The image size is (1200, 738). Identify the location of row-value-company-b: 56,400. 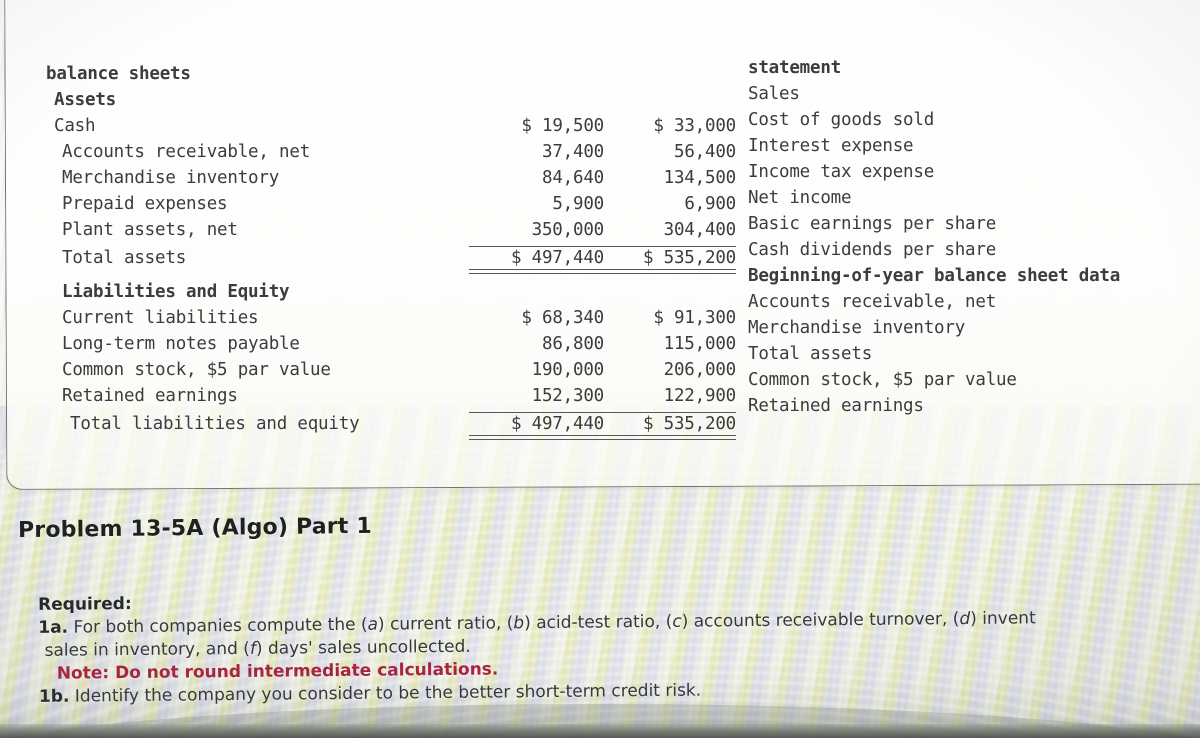
(704, 152).